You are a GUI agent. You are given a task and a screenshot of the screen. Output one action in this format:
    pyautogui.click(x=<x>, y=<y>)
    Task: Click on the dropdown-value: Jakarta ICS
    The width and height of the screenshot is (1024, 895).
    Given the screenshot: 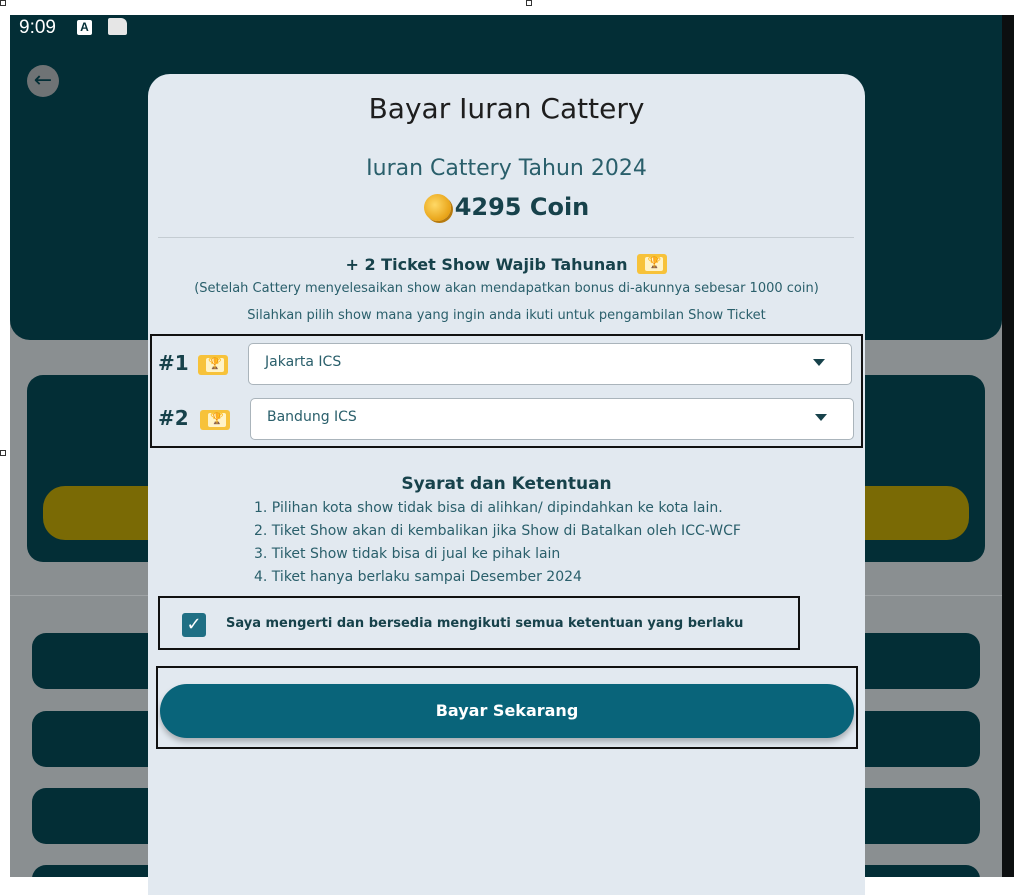 What is the action you would take?
    pyautogui.click(x=303, y=362)
    